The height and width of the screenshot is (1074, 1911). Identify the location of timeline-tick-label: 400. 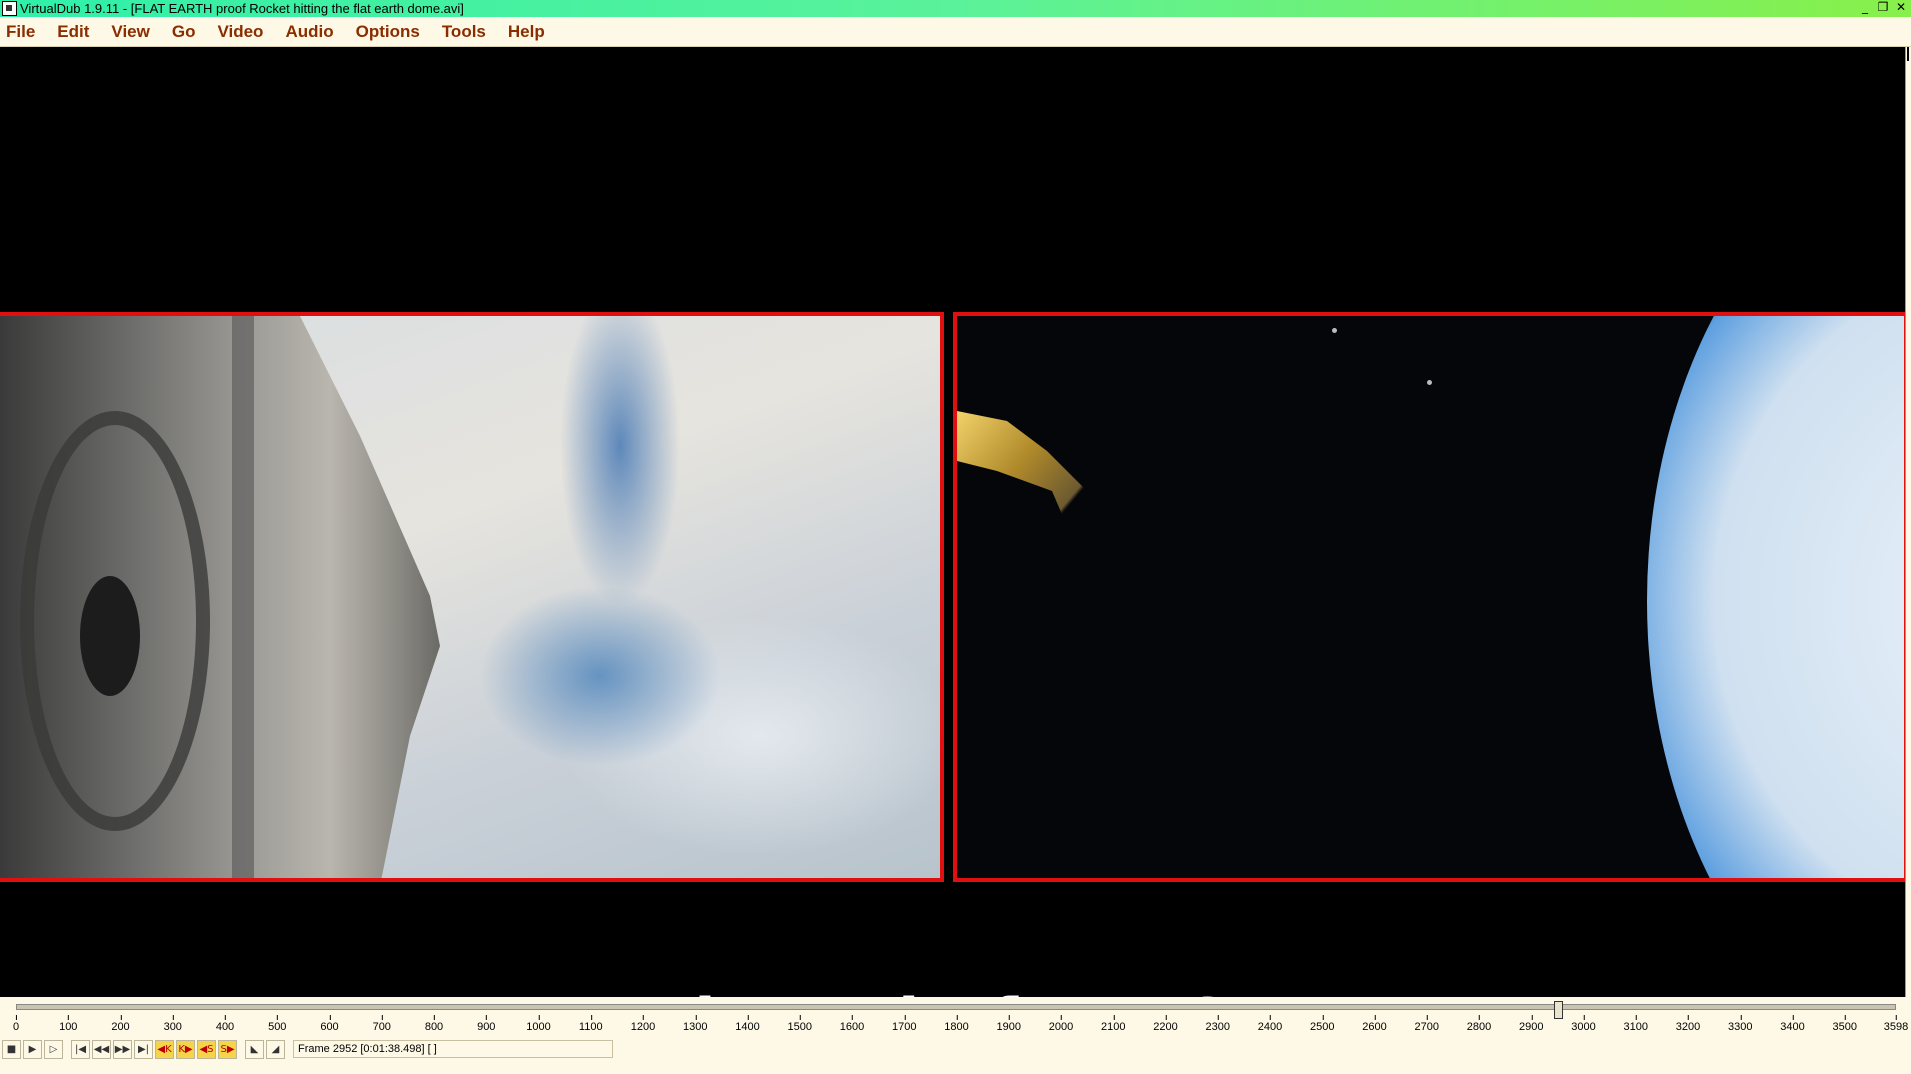
(225, 1024).